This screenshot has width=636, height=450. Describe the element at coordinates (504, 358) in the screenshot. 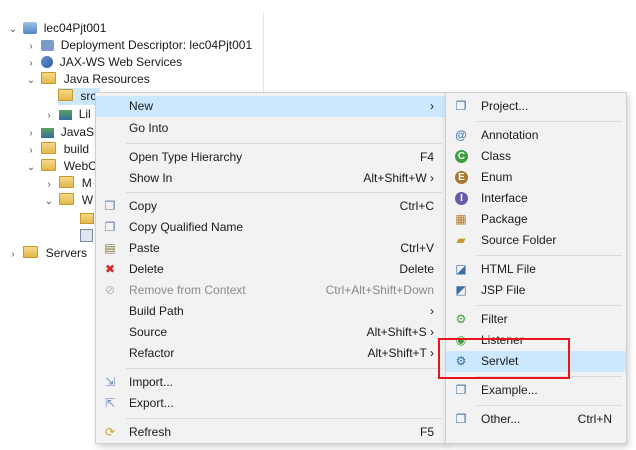

I see `highlight-annotation-box` at that location.